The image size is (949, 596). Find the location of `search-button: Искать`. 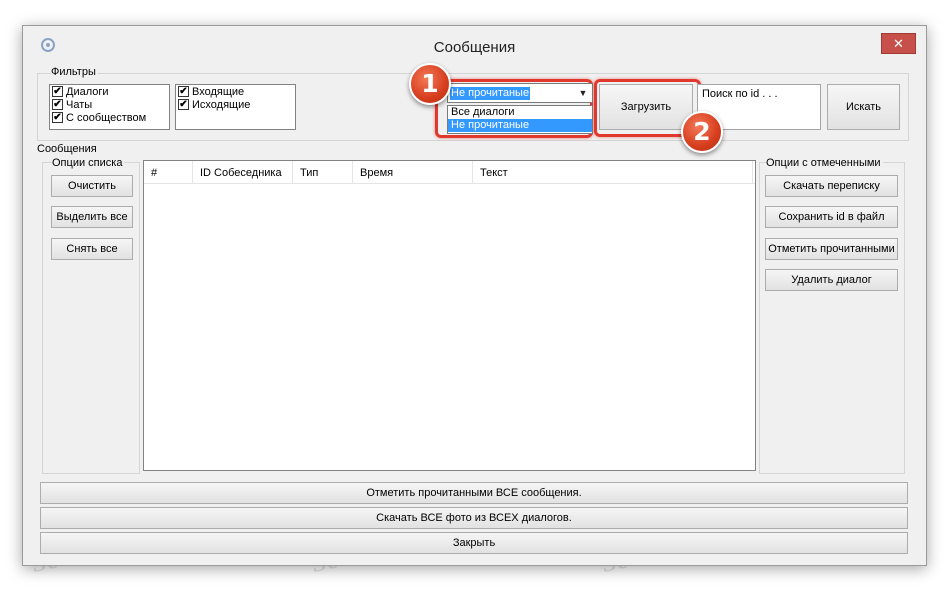

search-button: Искать is located at coordinates (863, 107).